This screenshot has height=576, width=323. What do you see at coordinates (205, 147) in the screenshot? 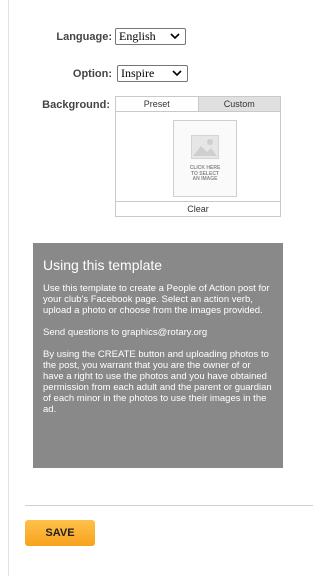
I see `image-placeholder-icon` at bounding box center [205, 147].